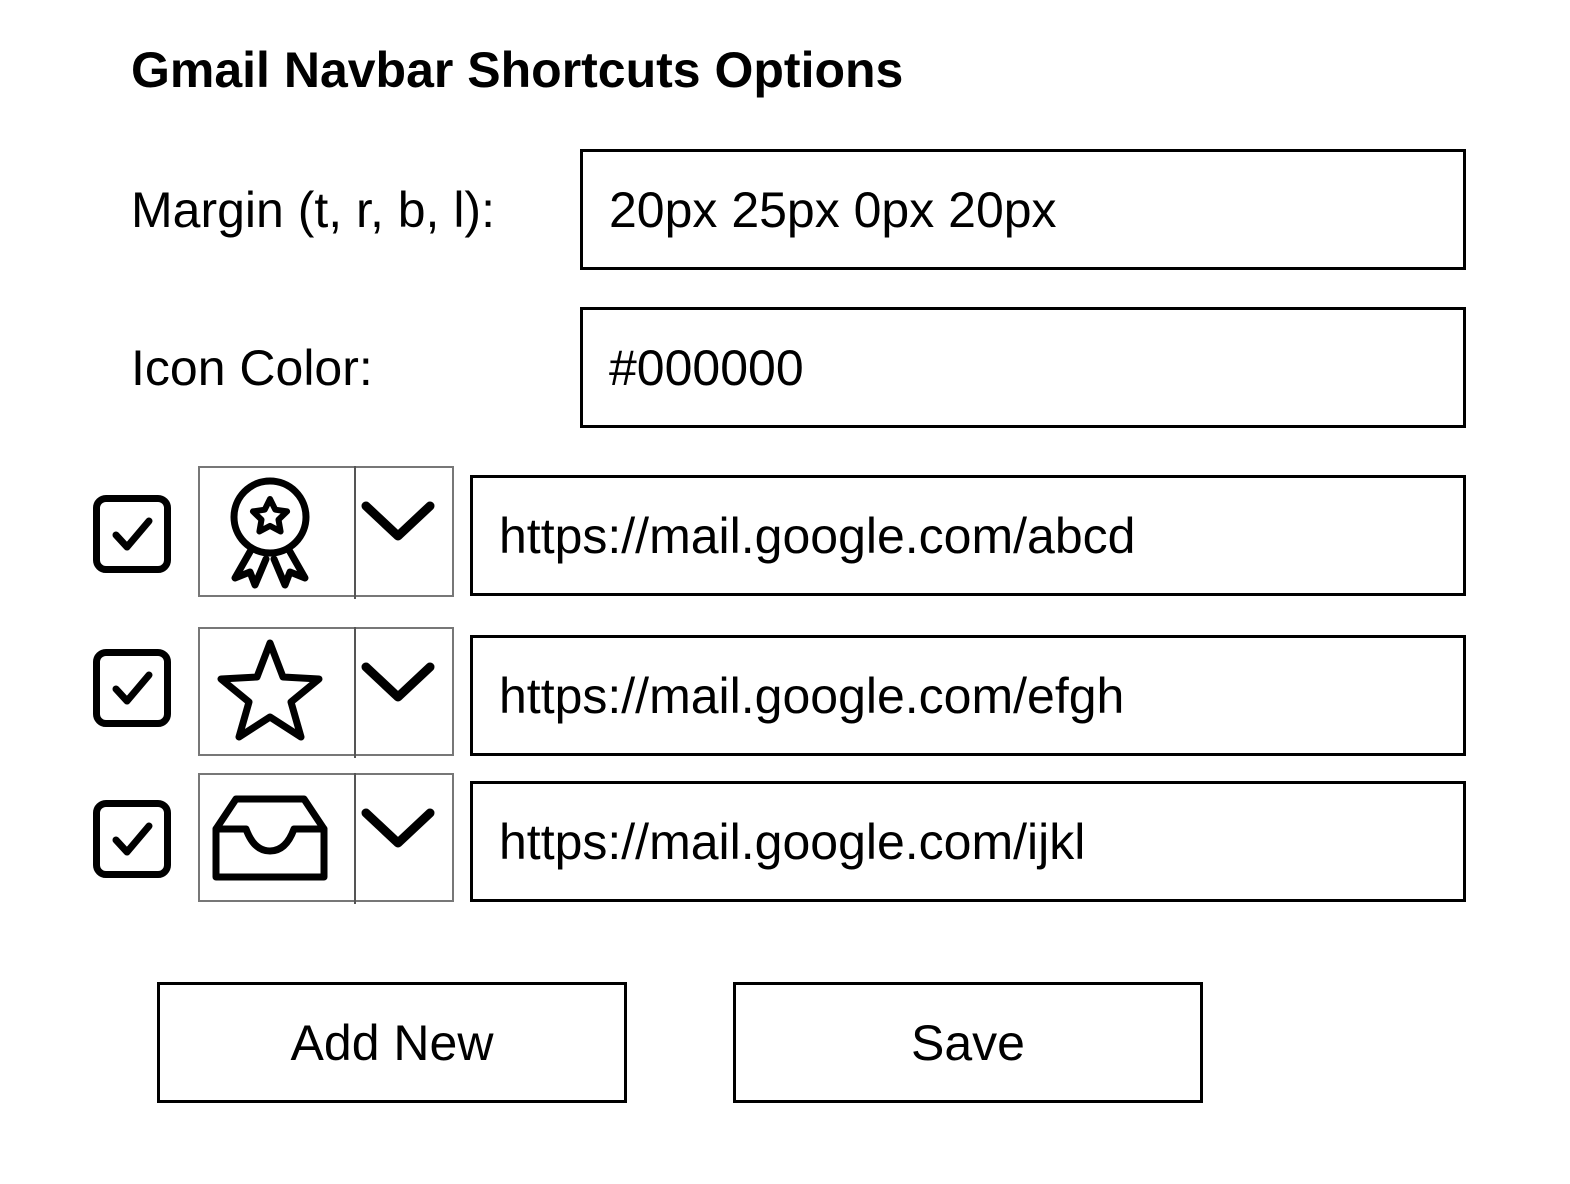 The width and height of the screenshot is (1570, 1184). What do you see at coordinates (1023, 367) in the screenshot?
I see `icon-color-input` at bounding box center [1023, 367].